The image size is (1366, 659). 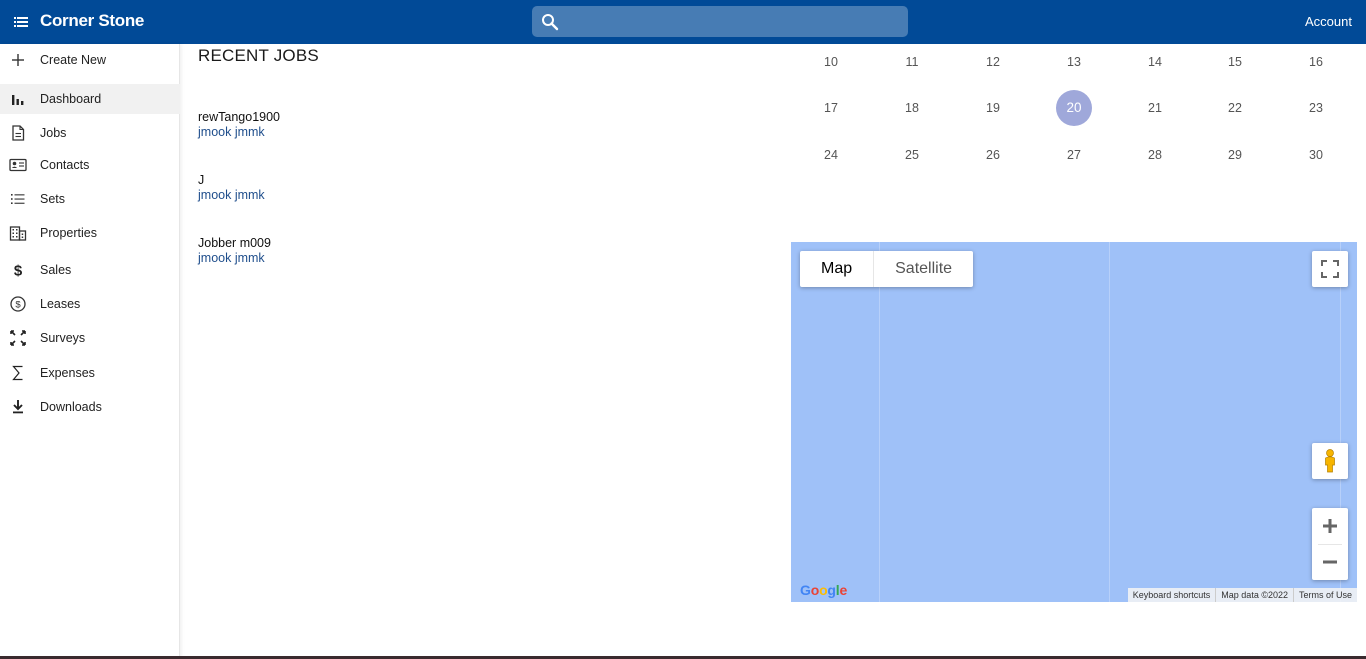 I want to click on search-bar, so click(x=720, y=21).